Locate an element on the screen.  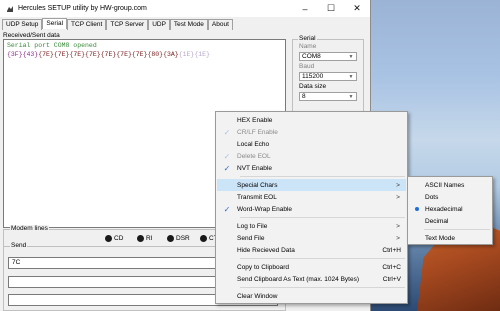
menu-label: Transmit EOL is located at coordinates (257, 197).